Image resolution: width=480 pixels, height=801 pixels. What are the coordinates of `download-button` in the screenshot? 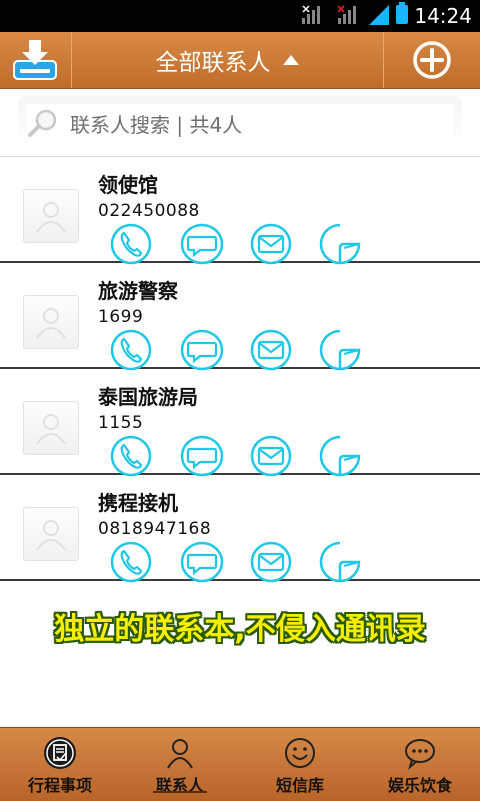 It's located at (35, 60).